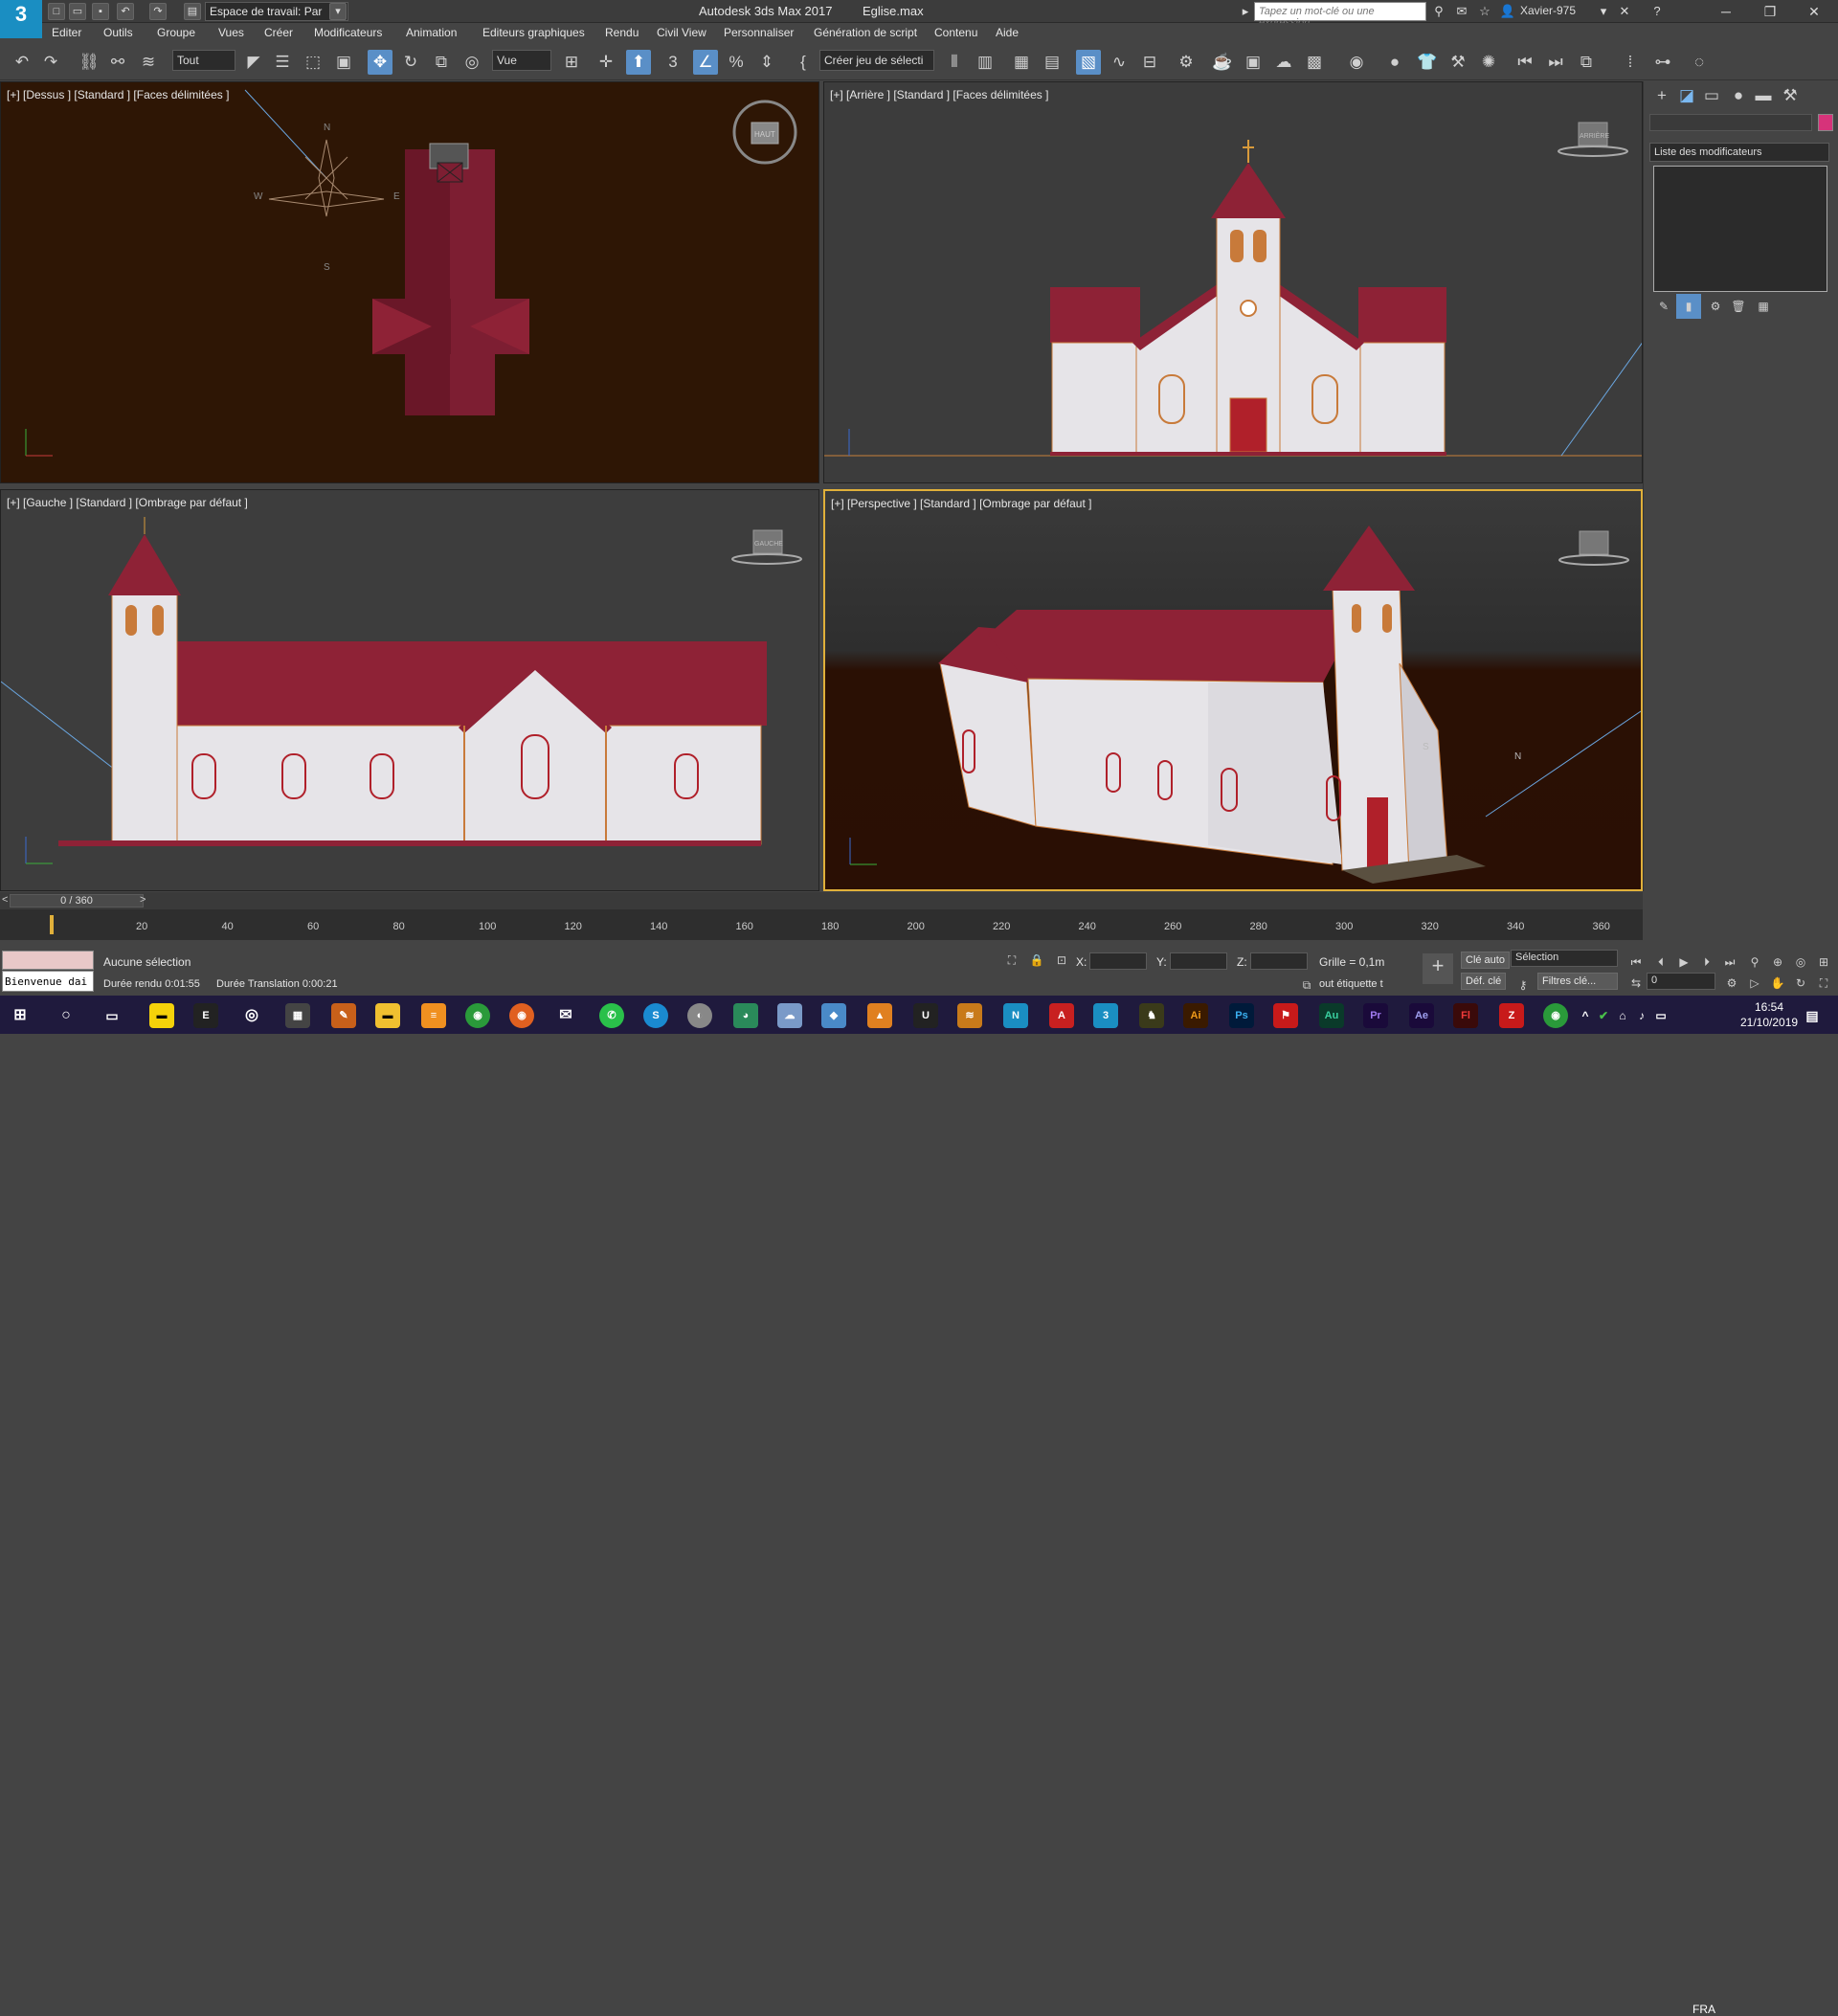 The width and height of the screenshot is (1838, 2016). Describe the element at coordinates (522, 1016) in the screenshot. I see `firefox-icon: ◉` at that location.